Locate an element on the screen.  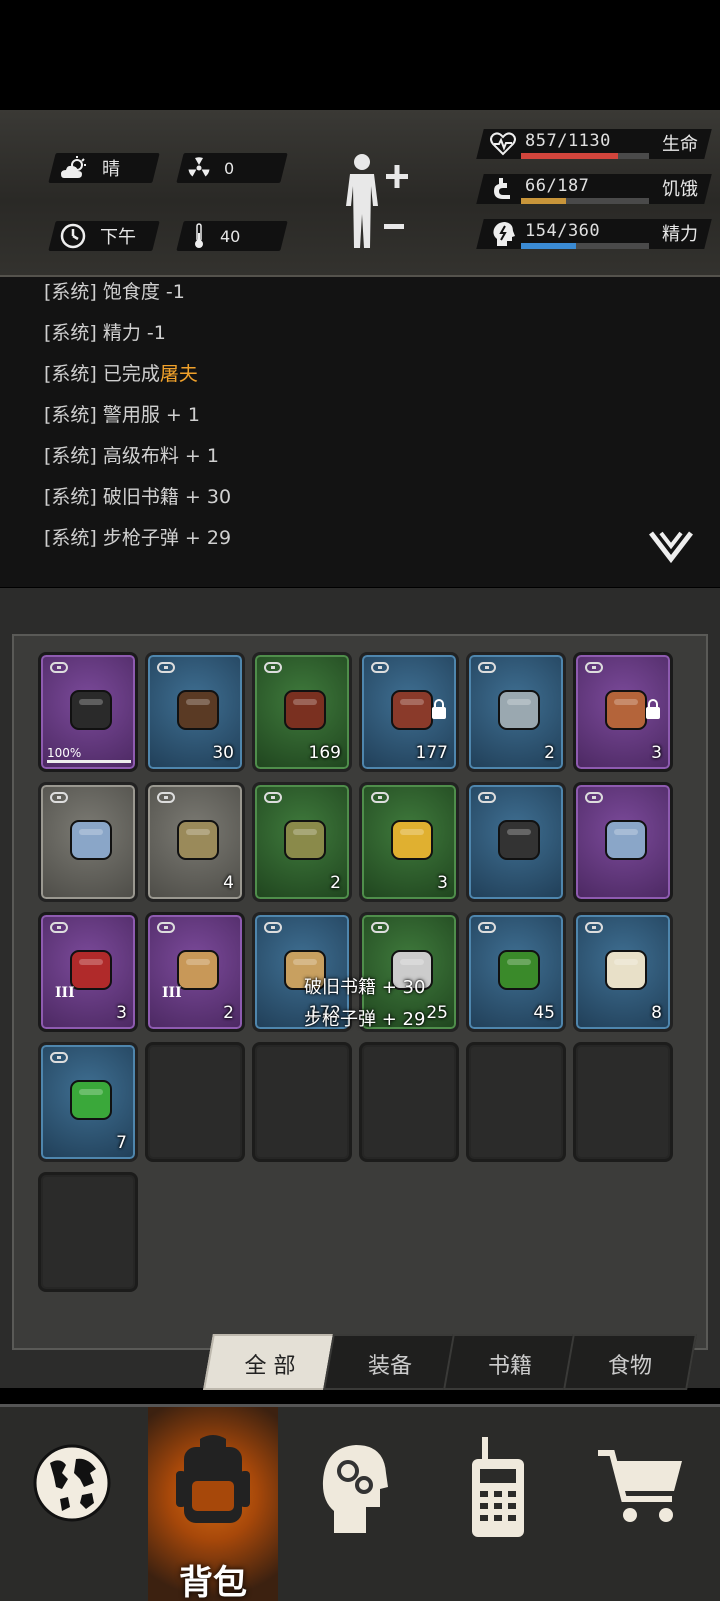
nav-world is located at coordinates (74, 1504).